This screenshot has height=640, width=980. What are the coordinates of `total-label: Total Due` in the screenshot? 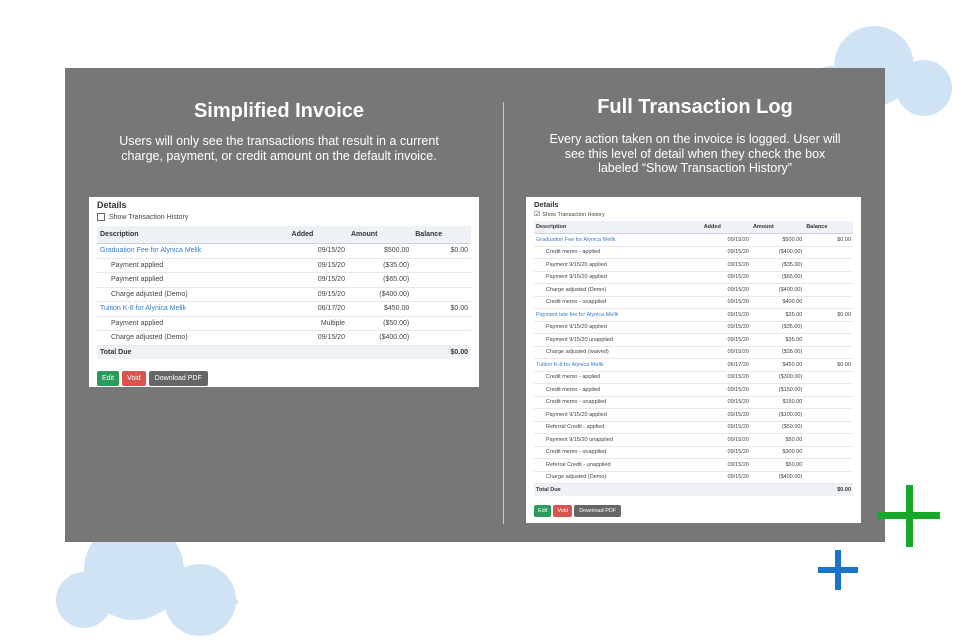 It's located at (193, 352).